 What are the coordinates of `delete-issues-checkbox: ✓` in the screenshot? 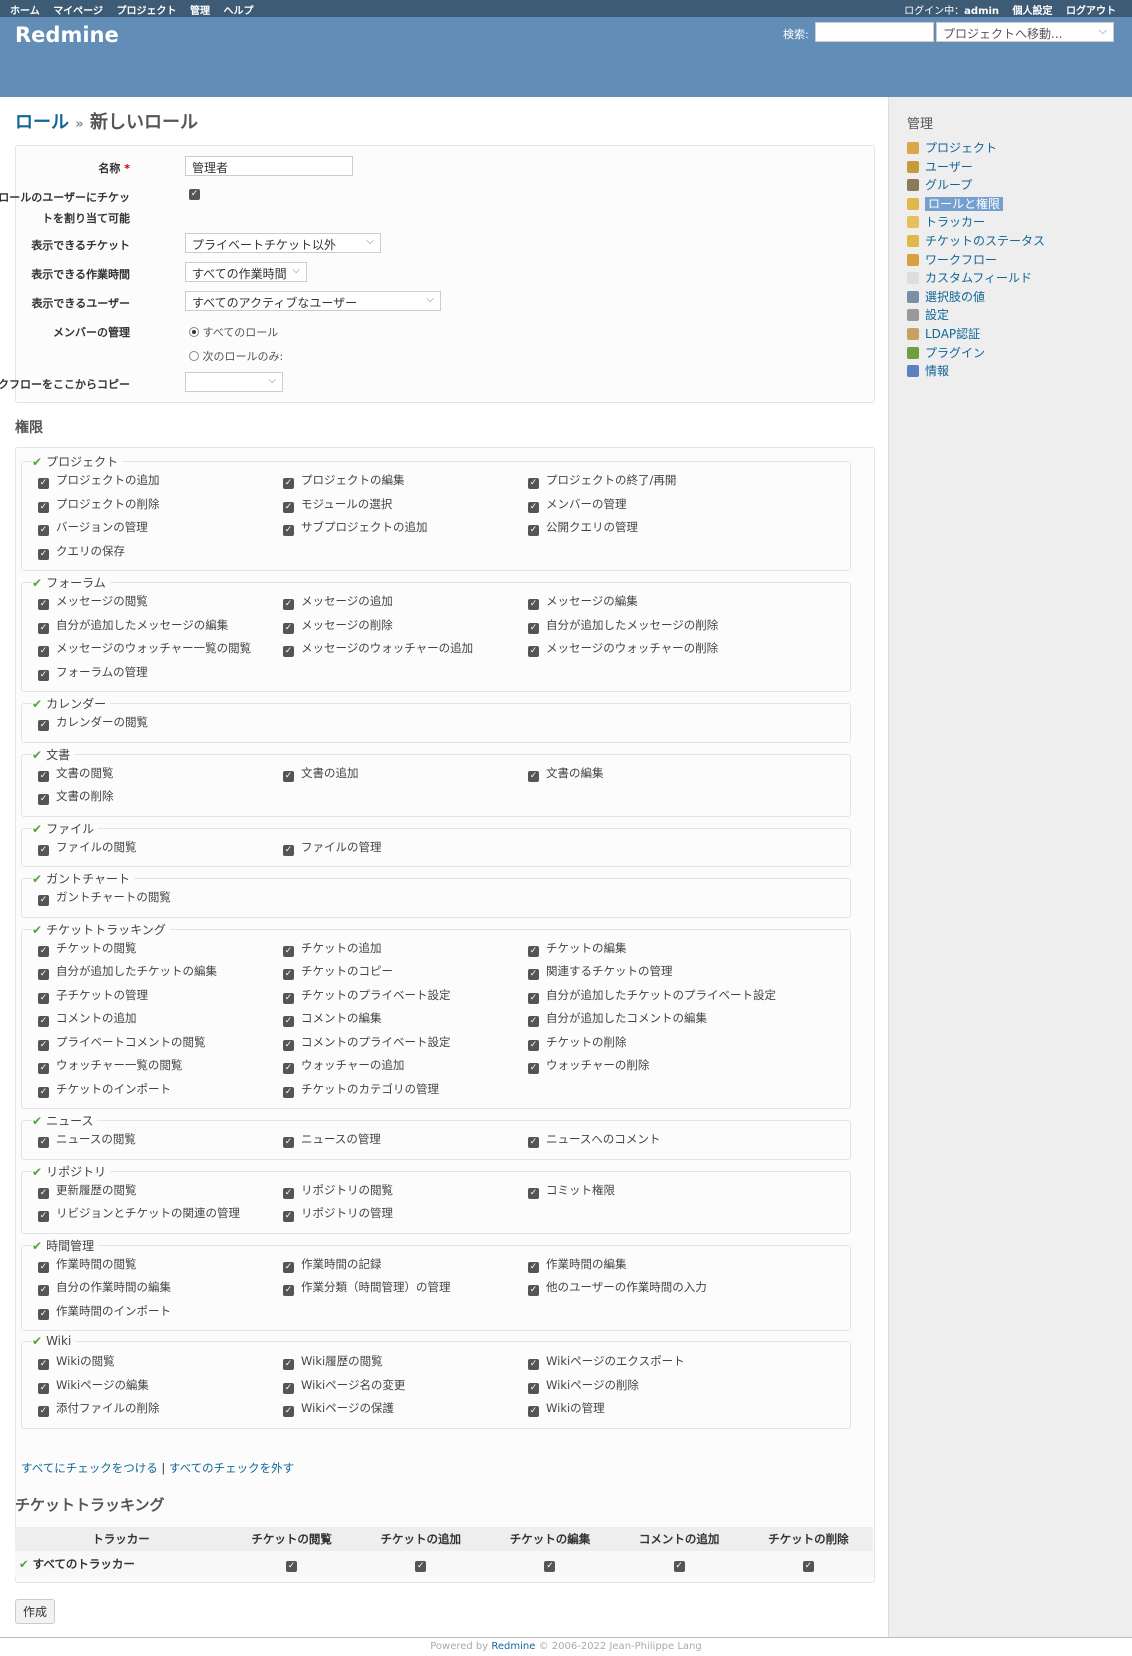 It's located at (808, 1566).